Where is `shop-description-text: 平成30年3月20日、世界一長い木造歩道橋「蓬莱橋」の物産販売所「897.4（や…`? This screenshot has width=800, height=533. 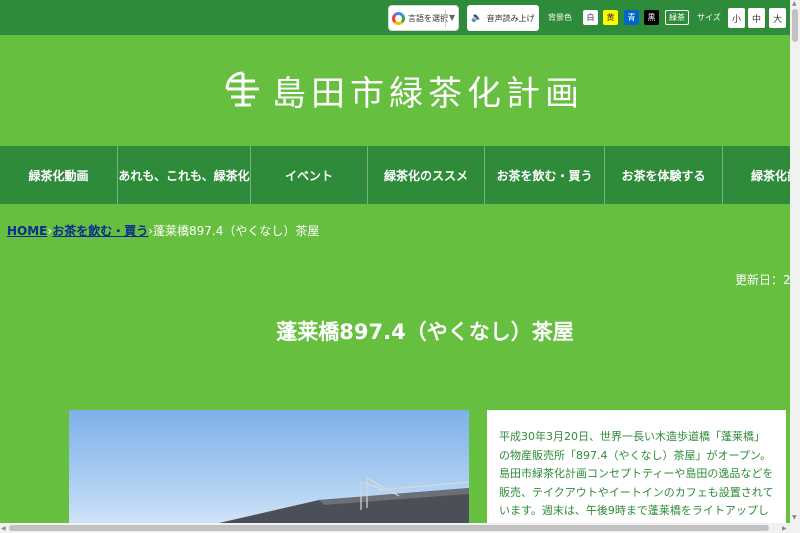
shop-description-text: 平成30年3月20日、世界一長い木造歩道橋「蓬莱橋」の物産販売所「897.4（や… is located at coordinates (636, 476).